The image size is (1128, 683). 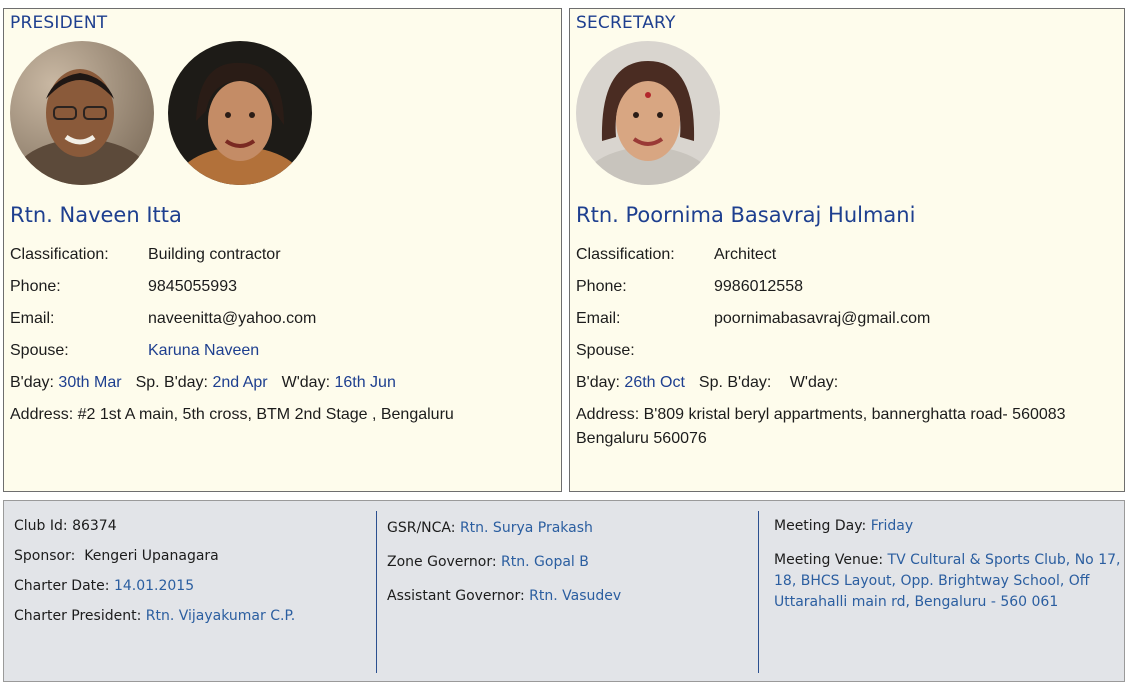 I want to click on detail-row: Classification: Building contractor, so click(x=280, y=255).